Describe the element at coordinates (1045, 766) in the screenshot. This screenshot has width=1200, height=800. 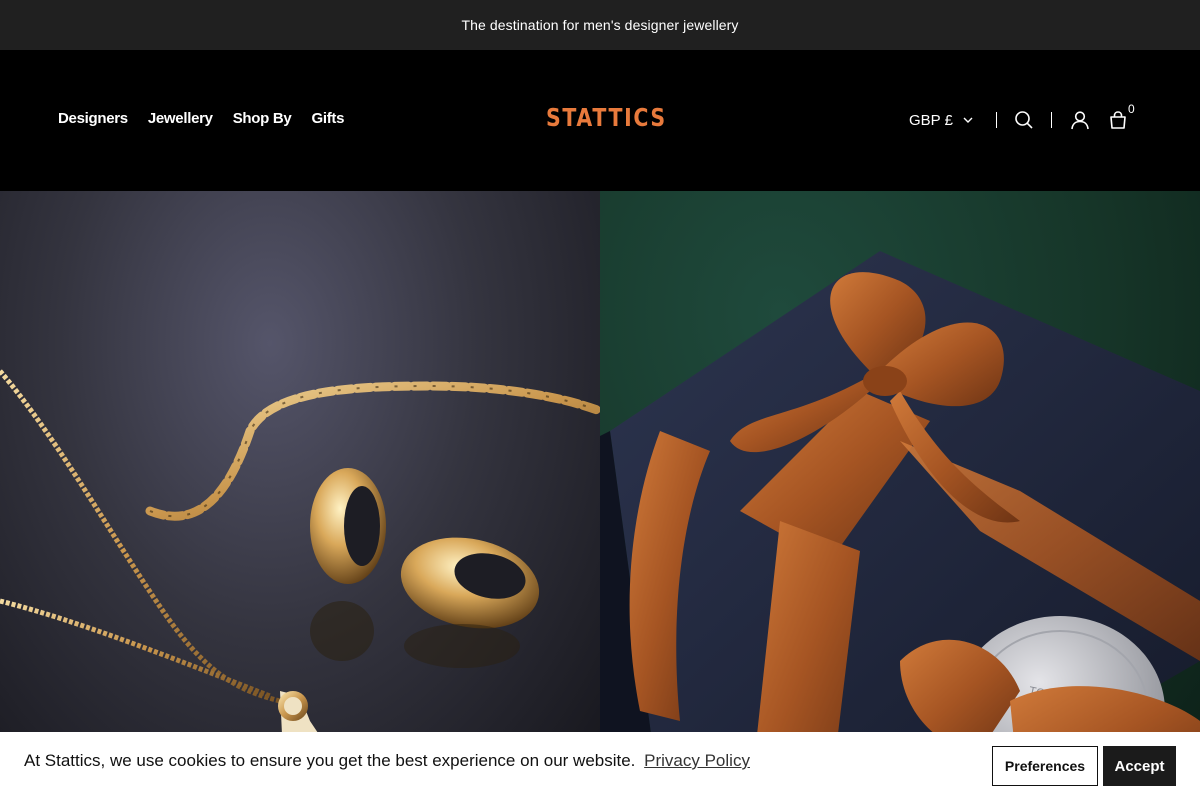
I see `preferences-button: Preferences` at that location.